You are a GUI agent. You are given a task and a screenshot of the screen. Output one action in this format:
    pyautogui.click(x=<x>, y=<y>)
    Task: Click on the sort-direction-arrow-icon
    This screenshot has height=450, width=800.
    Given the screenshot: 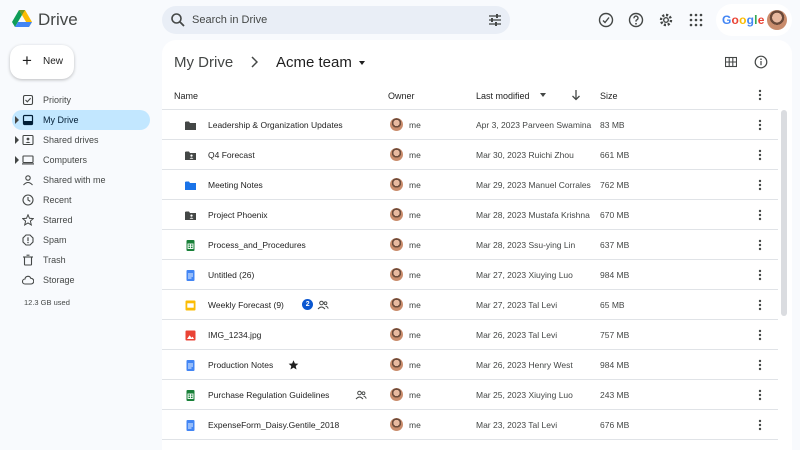 What is the action you would take?
    pyautogui.click(x=576, y=95)
    